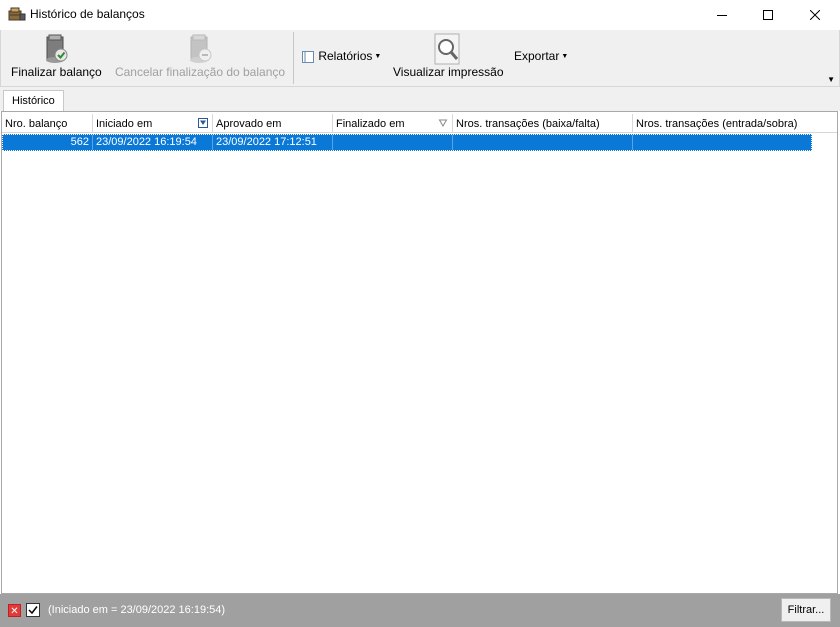 The image size is (840, 627). I want to click on column-header-iniciado-em: Iniciado em, so click(153, 123).